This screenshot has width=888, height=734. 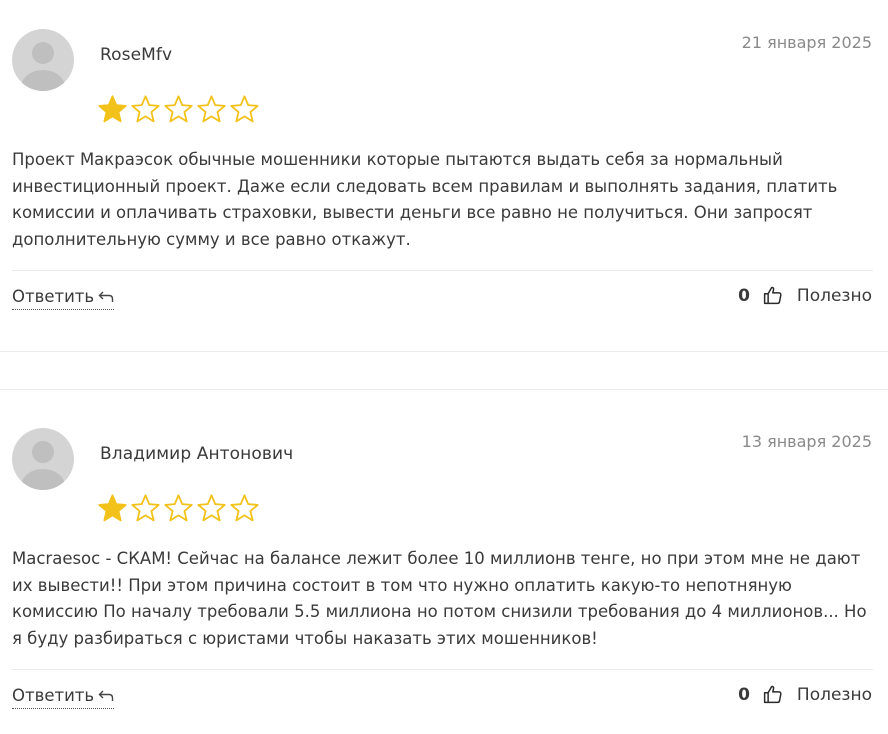 I want to click on review-date: 21 января 2025, so click(x=806, y=42).